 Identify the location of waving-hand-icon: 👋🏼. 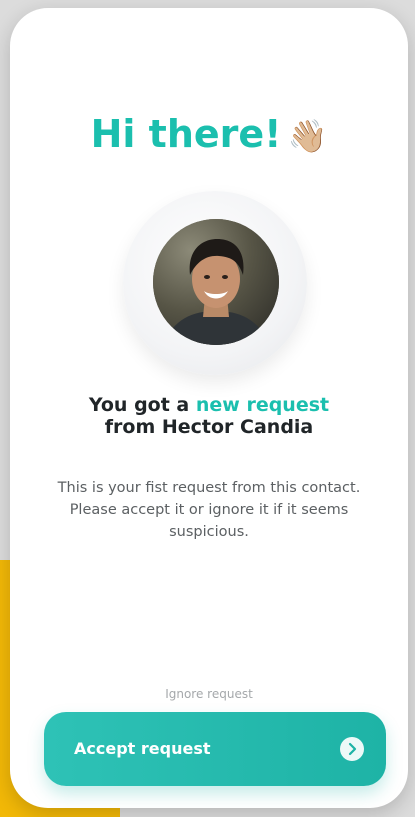
(307, 136).